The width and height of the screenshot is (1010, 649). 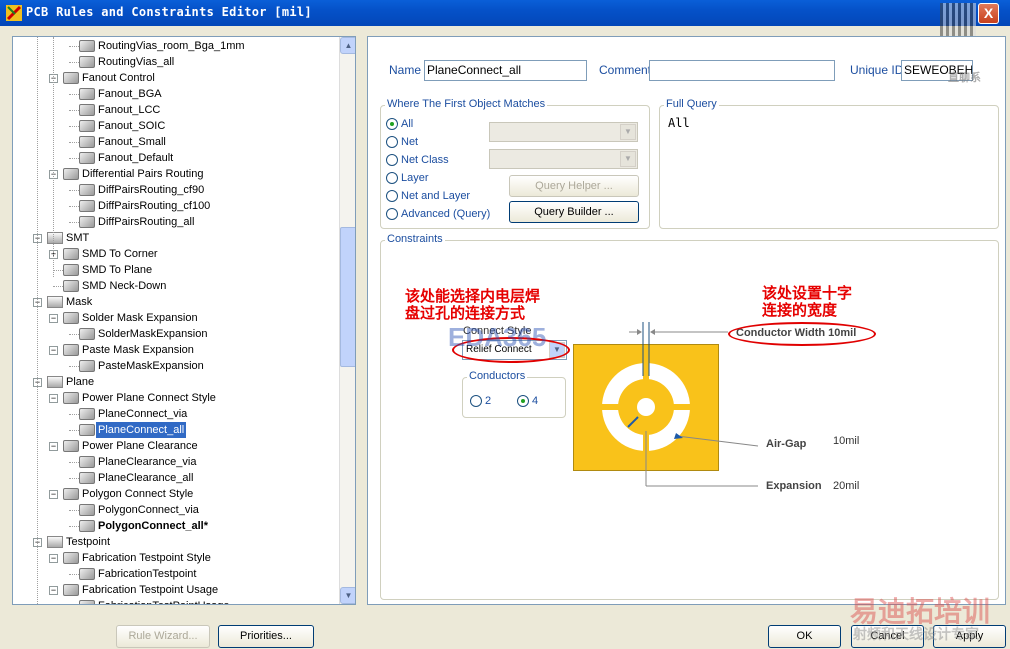 I want to click on tree-item: PolygonConnect_all*, so click(x=176, y=526).